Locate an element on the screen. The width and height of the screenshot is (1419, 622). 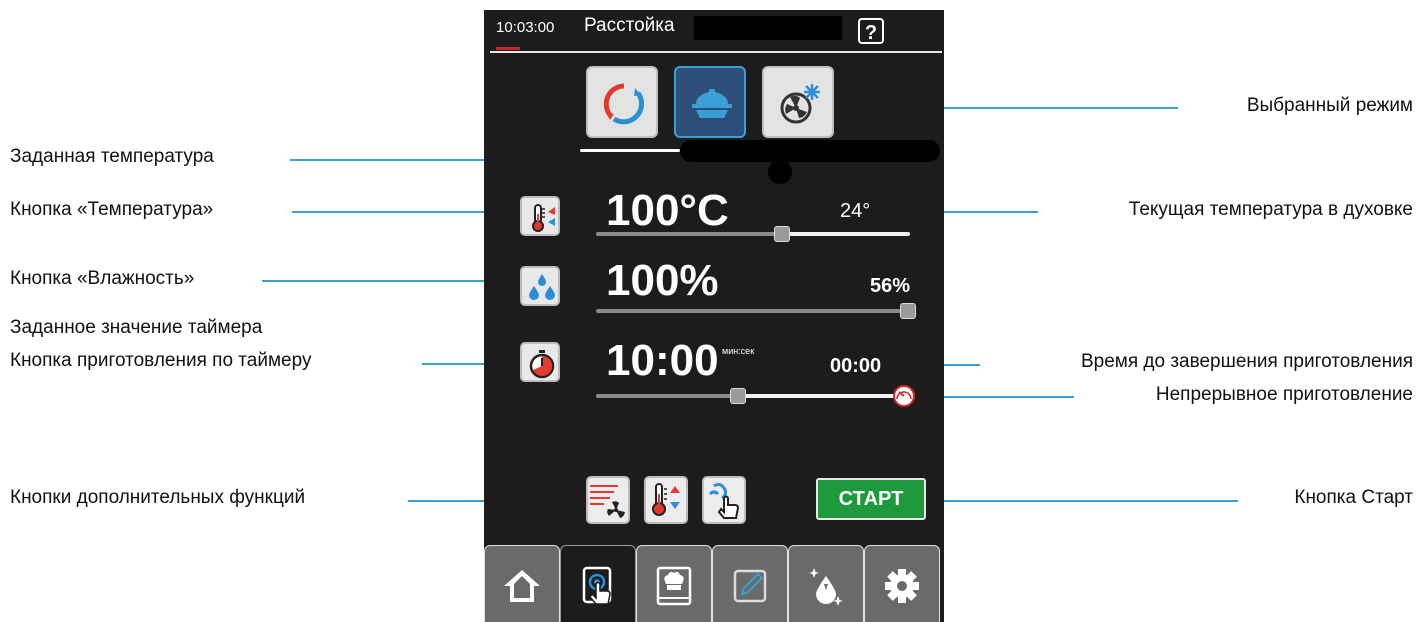
title-field is located at coordinates (768, 28).